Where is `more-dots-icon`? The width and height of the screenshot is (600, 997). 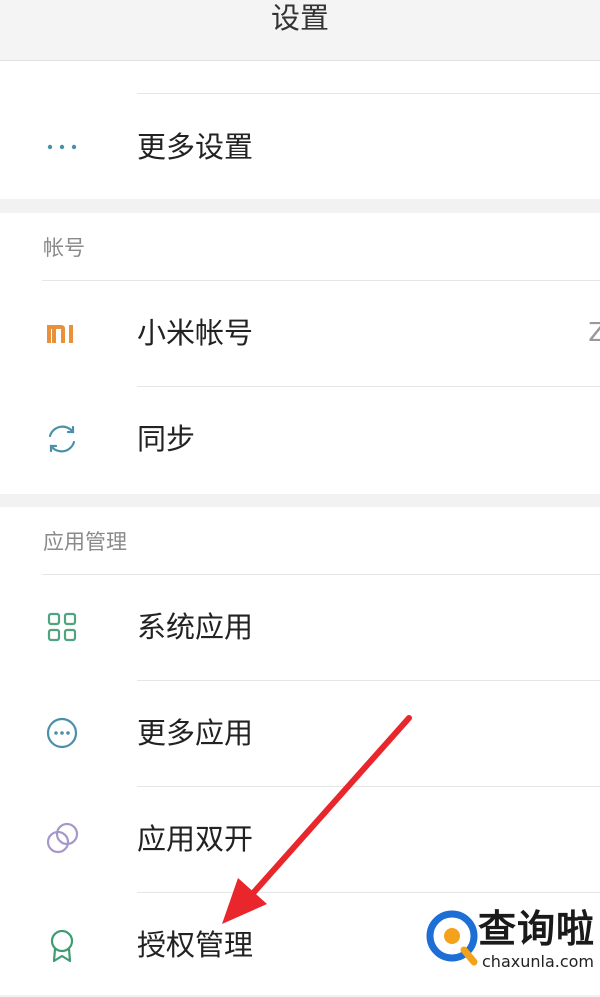
more-dots-icon is located at coordinates (62, 147).